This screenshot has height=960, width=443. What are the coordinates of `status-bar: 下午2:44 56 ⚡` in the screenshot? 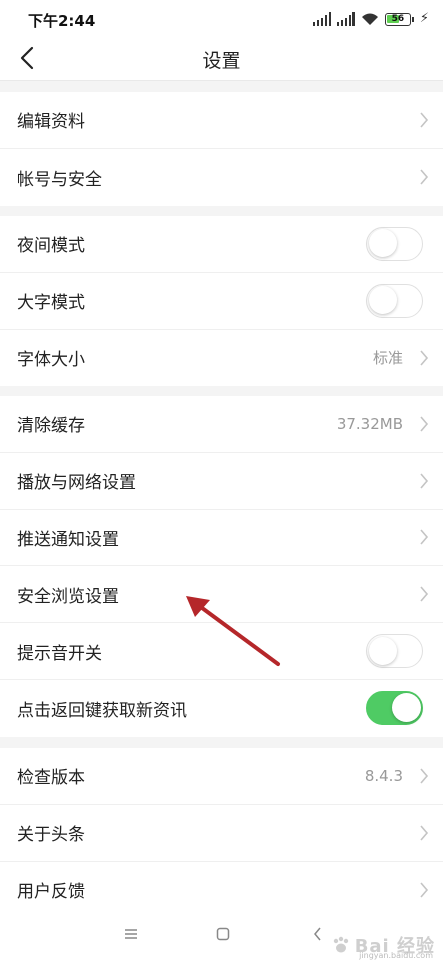 It's located at (221, 18).